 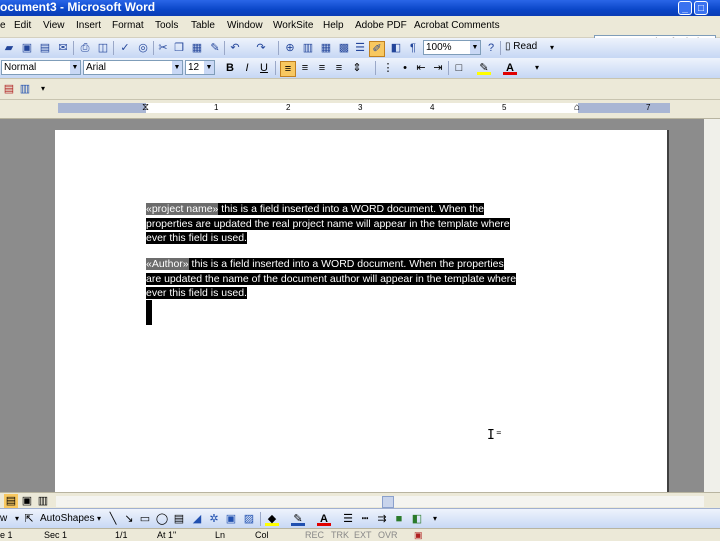 I want to click on bullets-icon: •, so click(x=405, y=68).